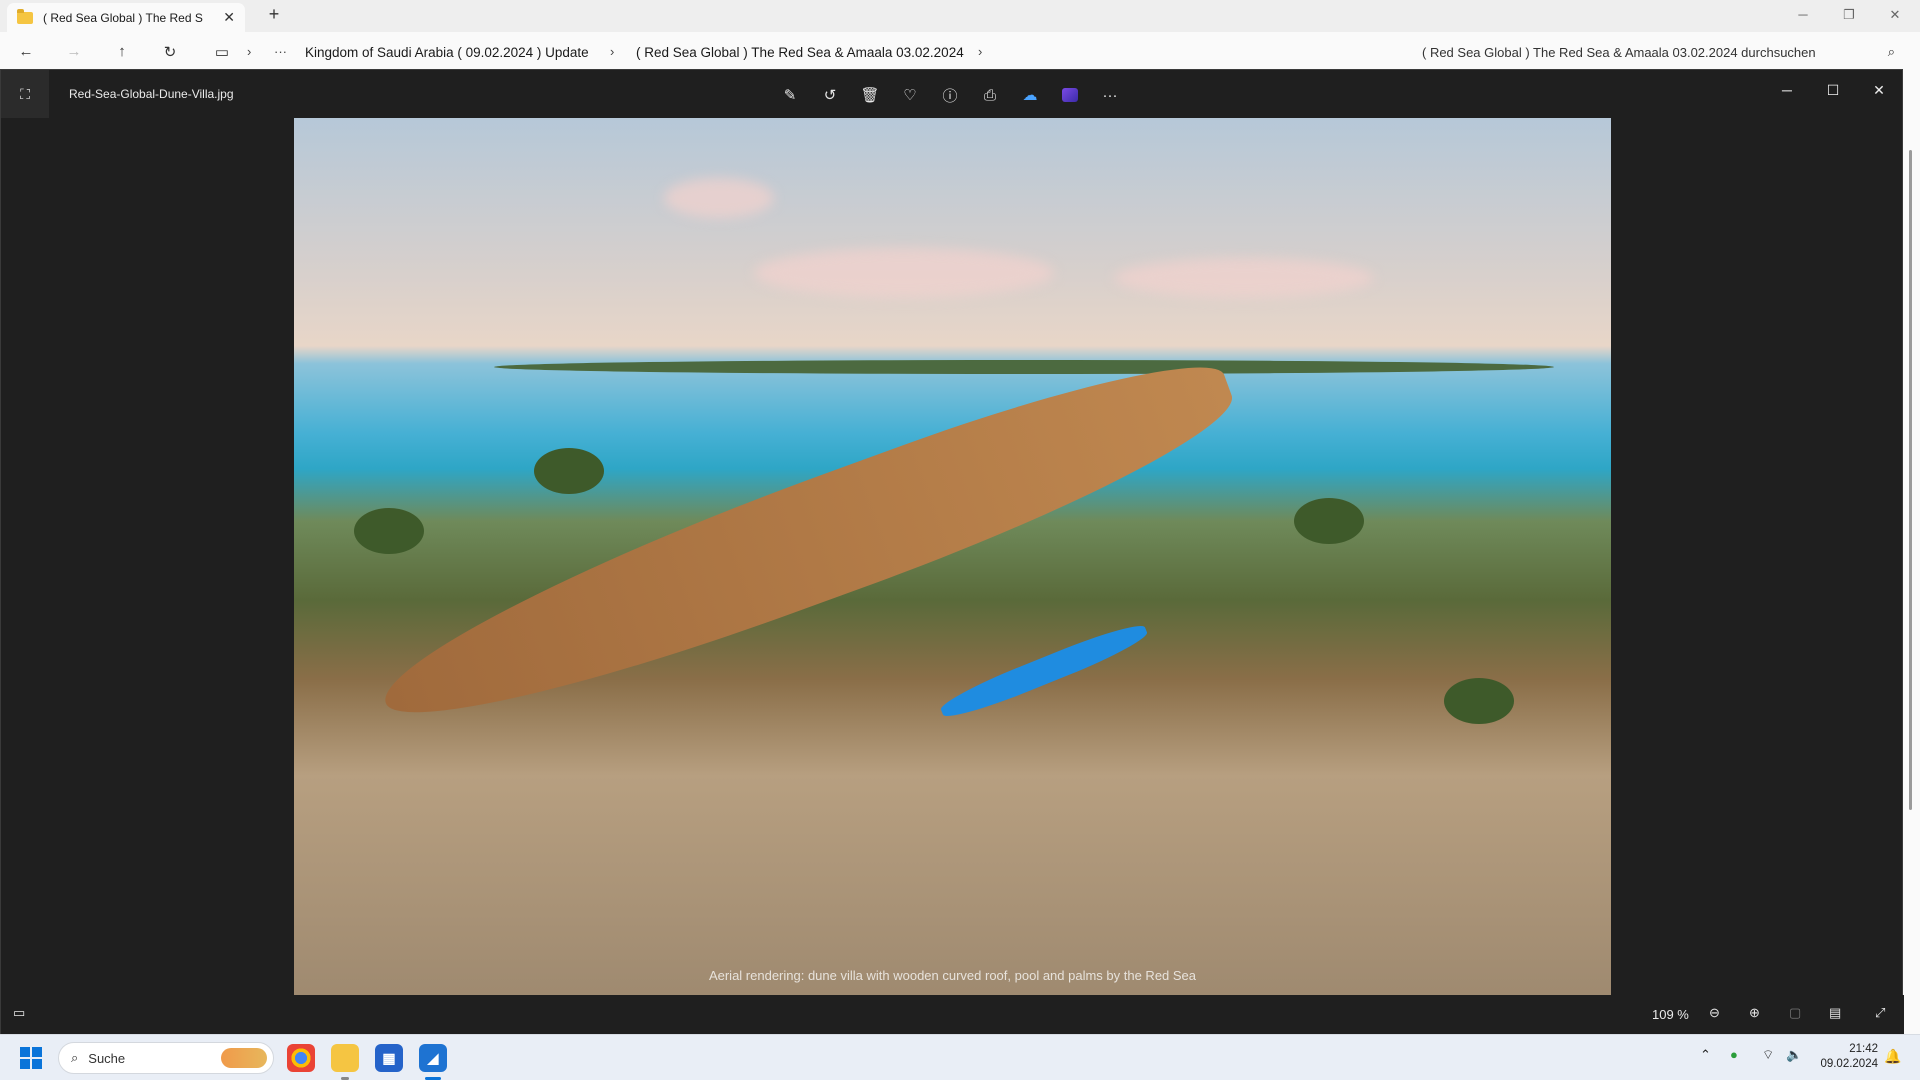  I want to click on search-label: Suche, so click(107, 1058).